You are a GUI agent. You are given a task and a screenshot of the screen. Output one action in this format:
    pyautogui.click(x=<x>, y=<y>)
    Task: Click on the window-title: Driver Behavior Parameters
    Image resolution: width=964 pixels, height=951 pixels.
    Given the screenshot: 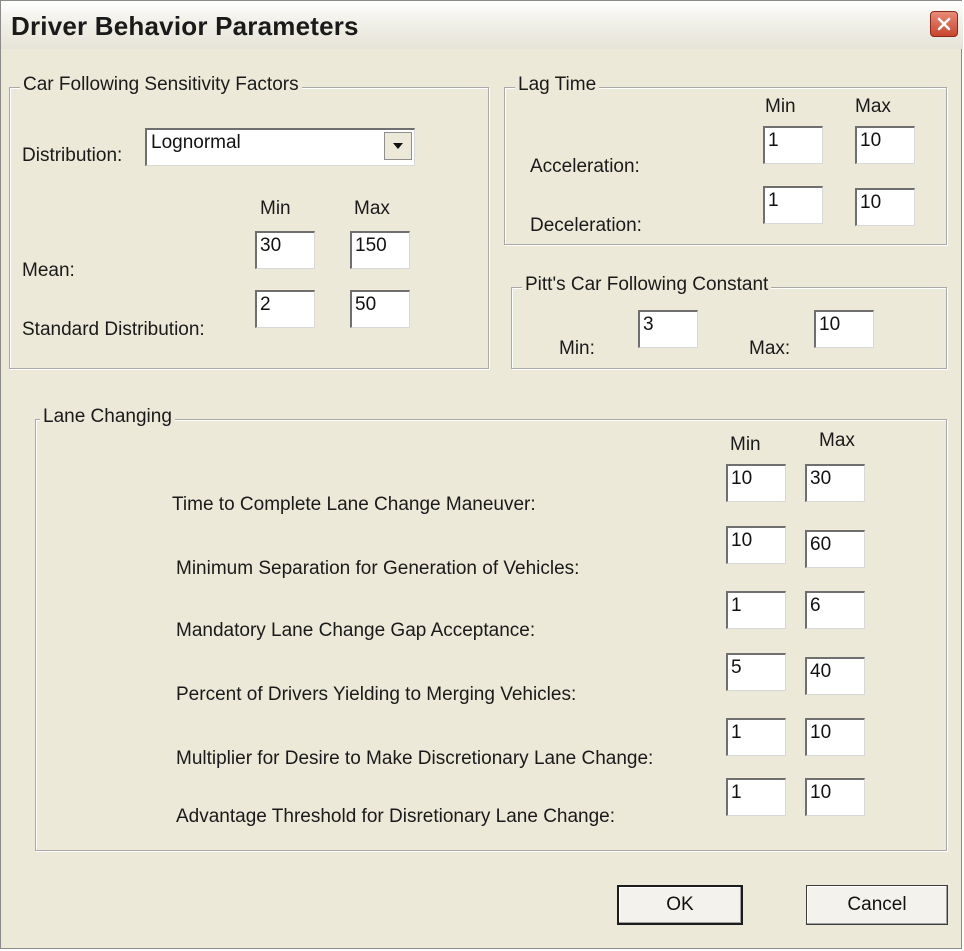 What is the action you would take?
    pyautogui.click(x=185, y=26)
    